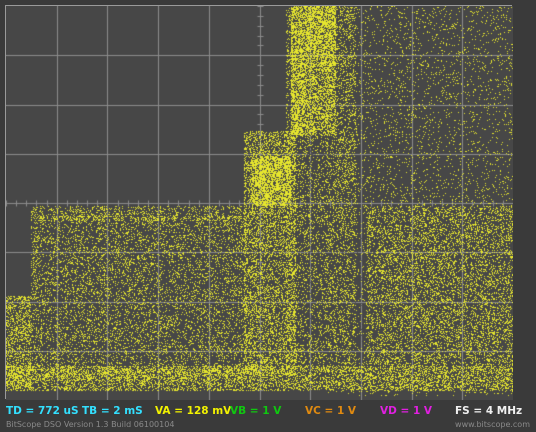 The height and width of the screenshot is (432, 536). What do you see at coordinates (42, 411) in the screenshot?
I see `timebase-delay-readout: TD = 772 uS` at bounding box center [42, 411].